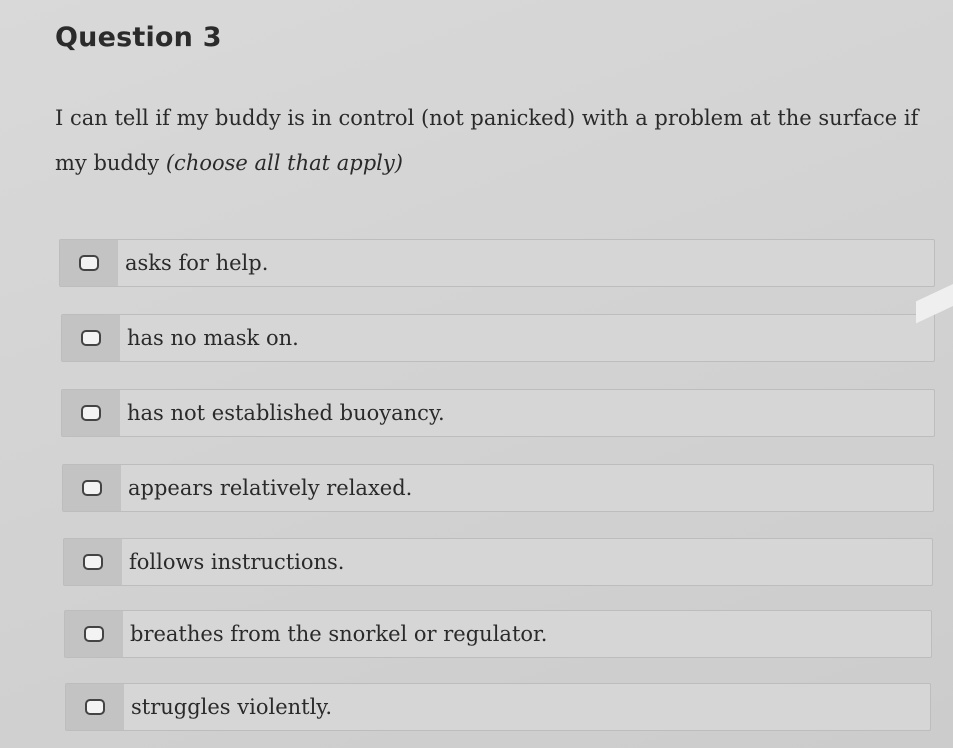 This screenshot has width=953, height=748. What do you see at coordinates (232, 707) in the screenshot?
I see `option-label: struggles violently.` at bounding box center [232, 707].